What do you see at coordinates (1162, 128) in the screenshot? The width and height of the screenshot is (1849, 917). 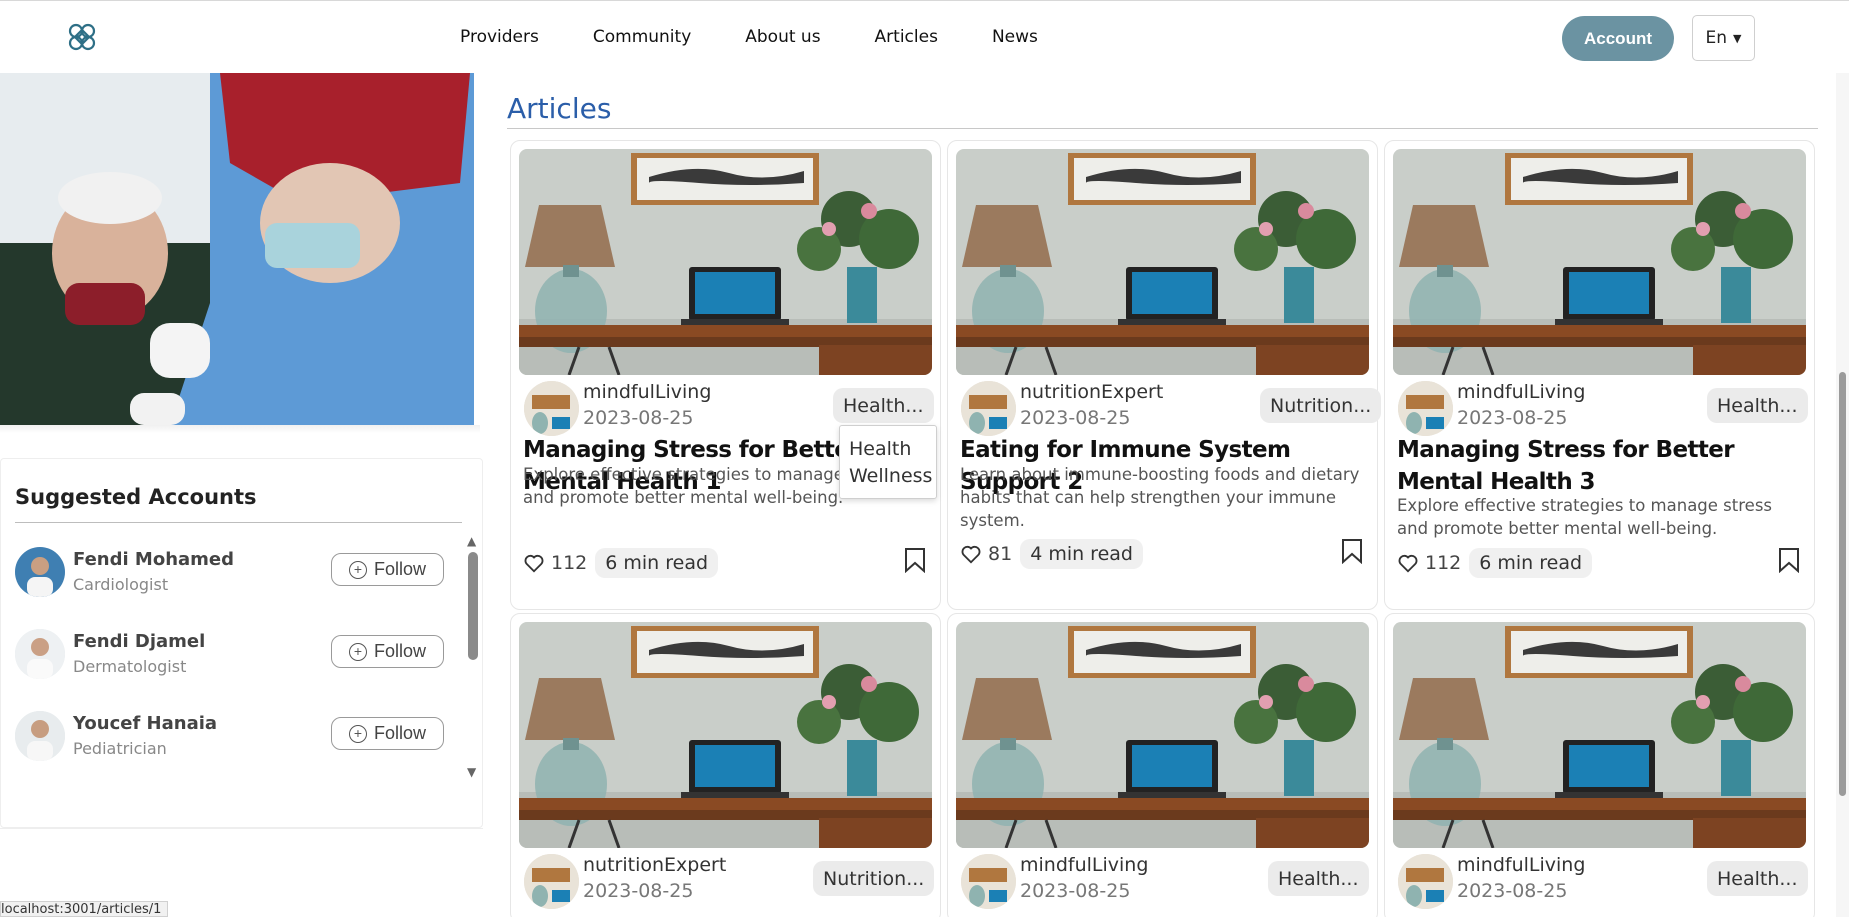 I see `articles-divider` at bounding box center [1162, 128].